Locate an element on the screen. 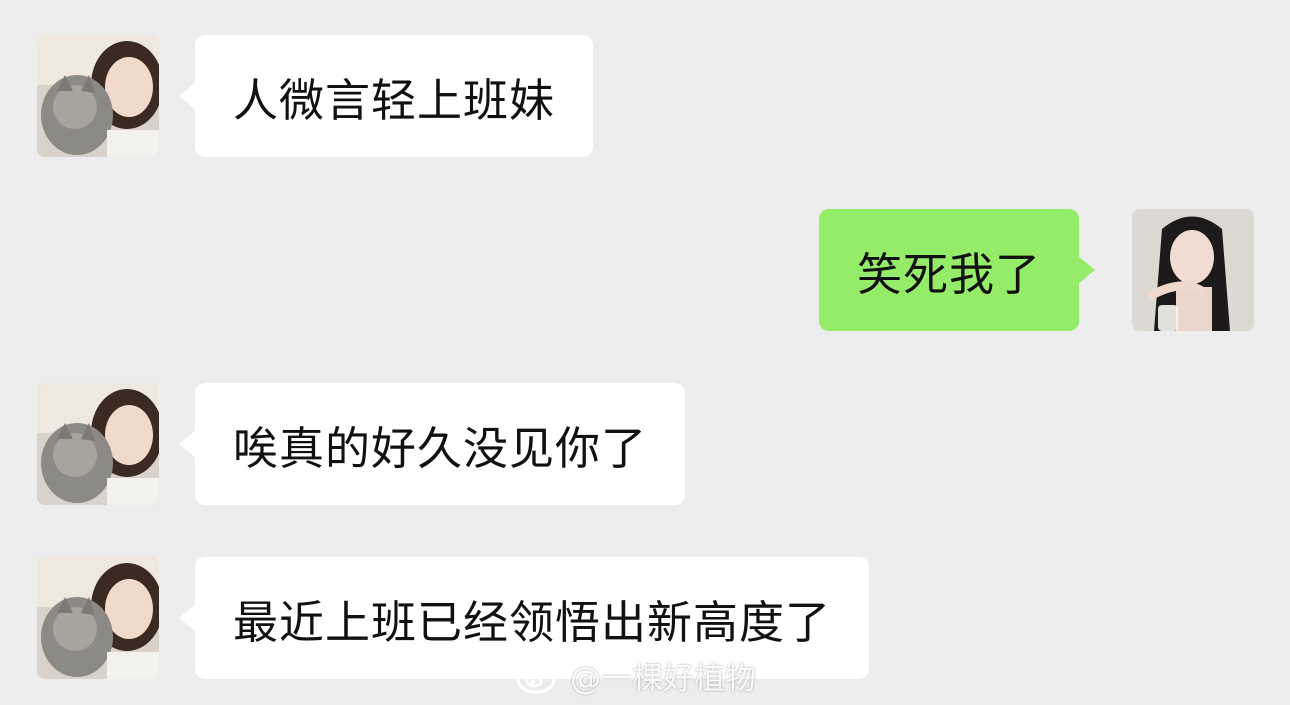  my-avatar is located at coordinates (1193, 270).